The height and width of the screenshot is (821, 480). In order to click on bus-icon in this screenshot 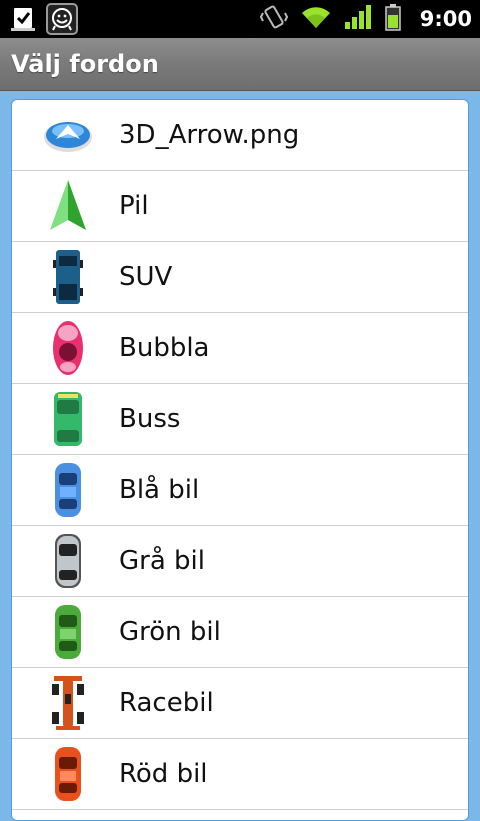, I will do `click(68, 419)`.